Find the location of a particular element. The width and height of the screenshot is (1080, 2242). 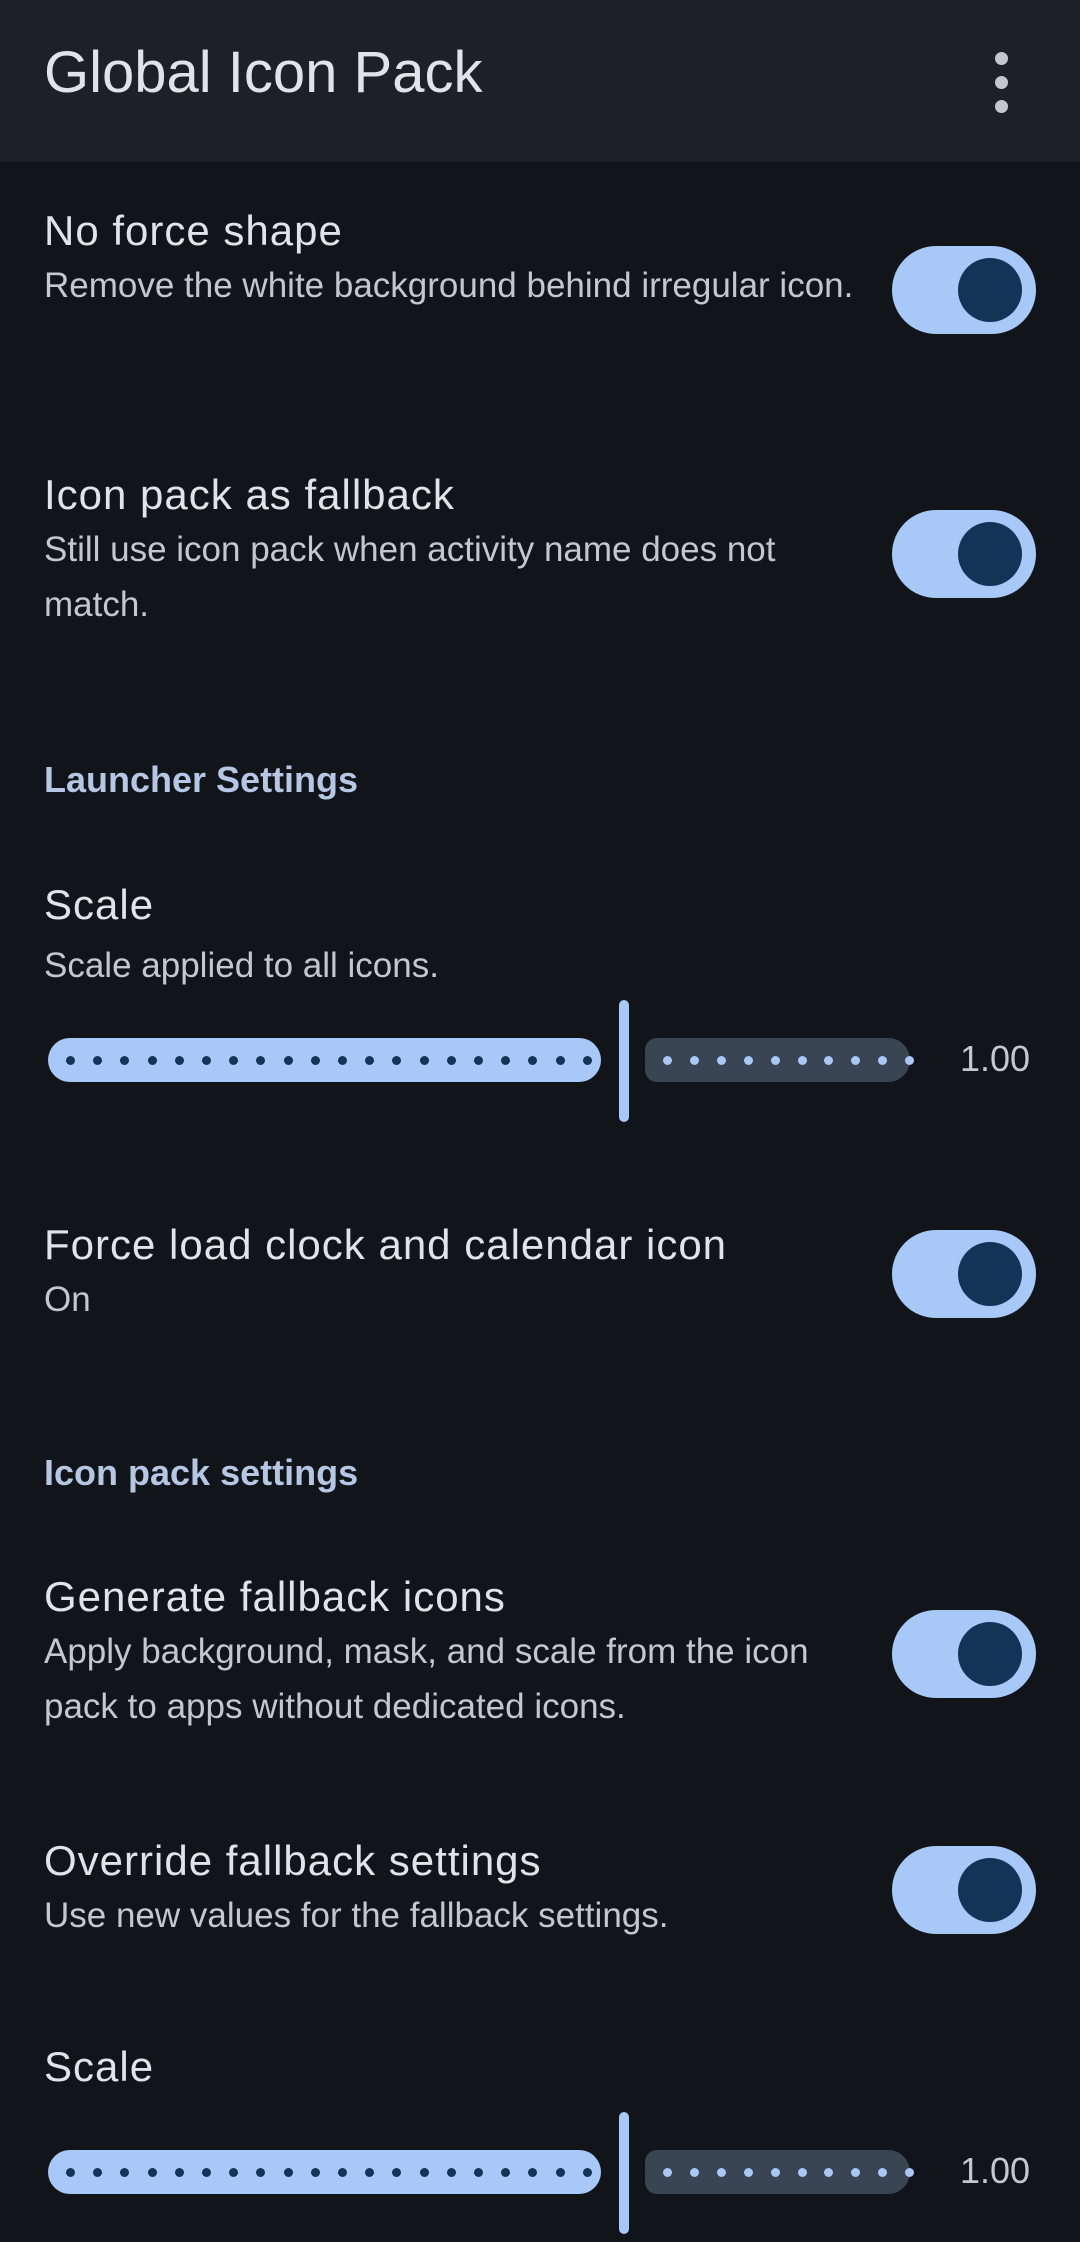

pref-summary: Scale applied to all icons. is located at coordinates (241, 965).